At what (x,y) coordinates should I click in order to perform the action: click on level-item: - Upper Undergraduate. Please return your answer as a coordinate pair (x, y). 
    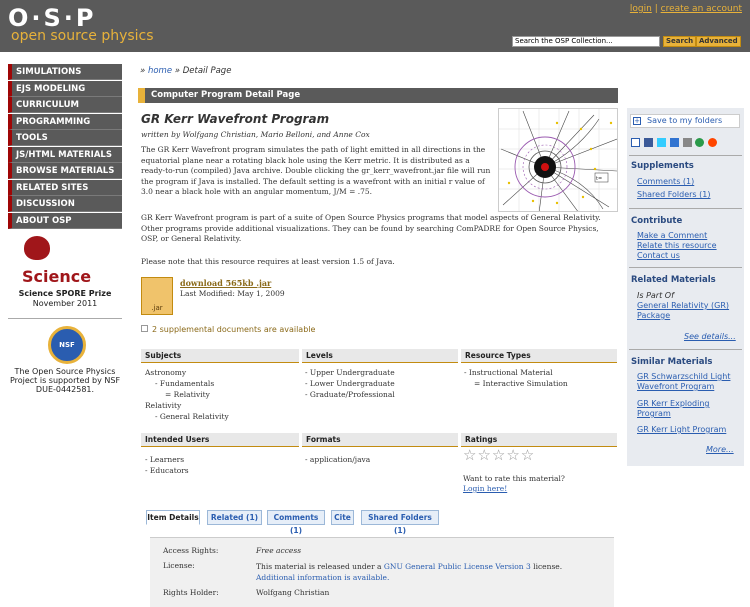
    Looking at the image, I should click on (350, 372).